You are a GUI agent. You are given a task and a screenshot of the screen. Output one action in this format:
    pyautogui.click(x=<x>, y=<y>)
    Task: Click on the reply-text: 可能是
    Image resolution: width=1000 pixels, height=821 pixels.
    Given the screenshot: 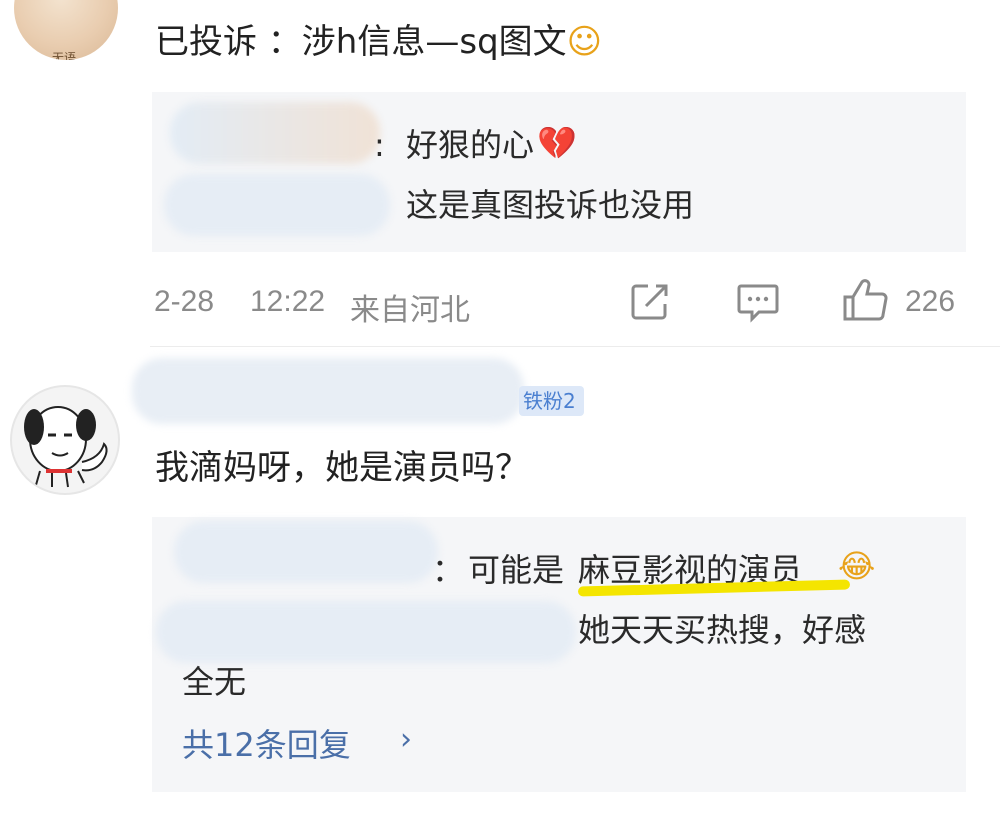 What is the action you would take?
    pyautogui.click(x=516, y=570)
    